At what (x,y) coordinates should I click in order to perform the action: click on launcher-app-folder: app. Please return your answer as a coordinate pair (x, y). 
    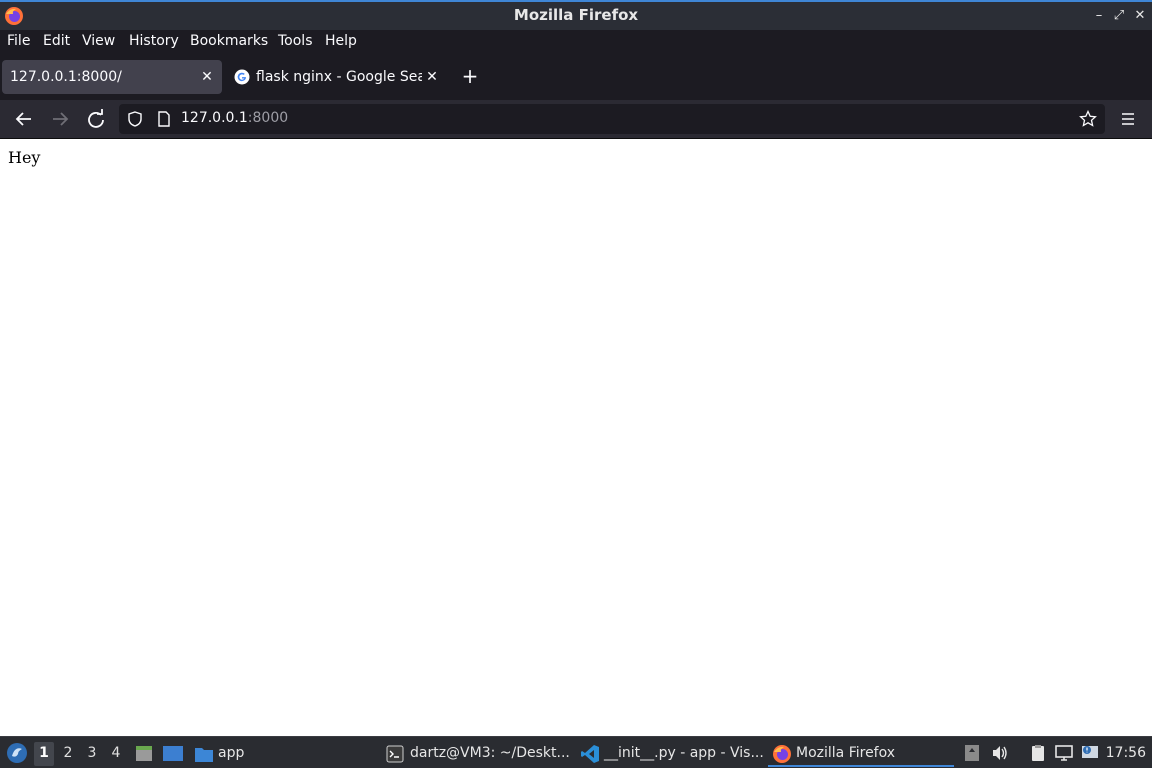
    Looking at the image, I should click on (224, 754).